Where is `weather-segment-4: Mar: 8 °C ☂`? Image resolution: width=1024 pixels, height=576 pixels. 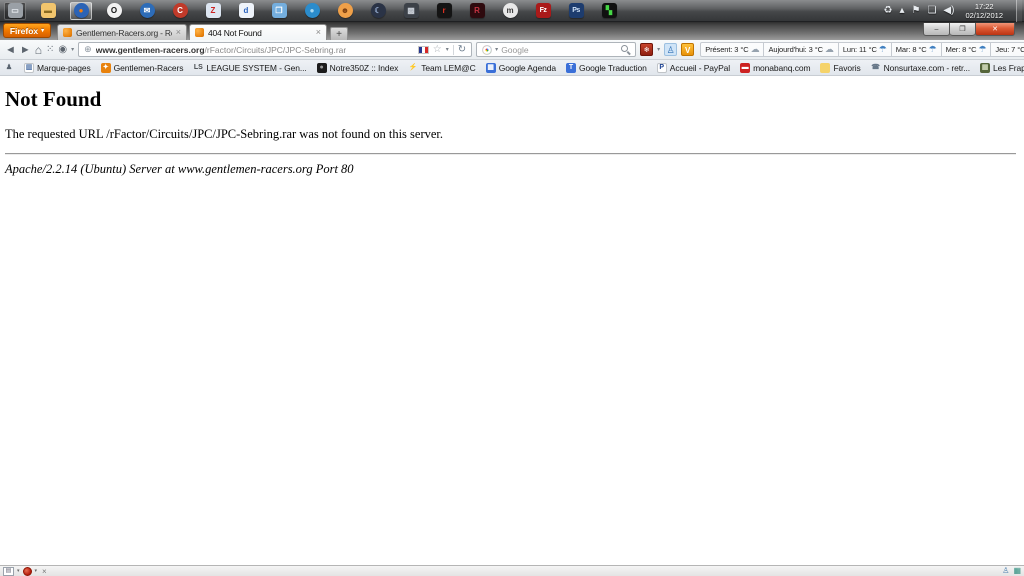 weather-segment-4: Mar: 8 °C ☂ is located at coordinates (916, 49).